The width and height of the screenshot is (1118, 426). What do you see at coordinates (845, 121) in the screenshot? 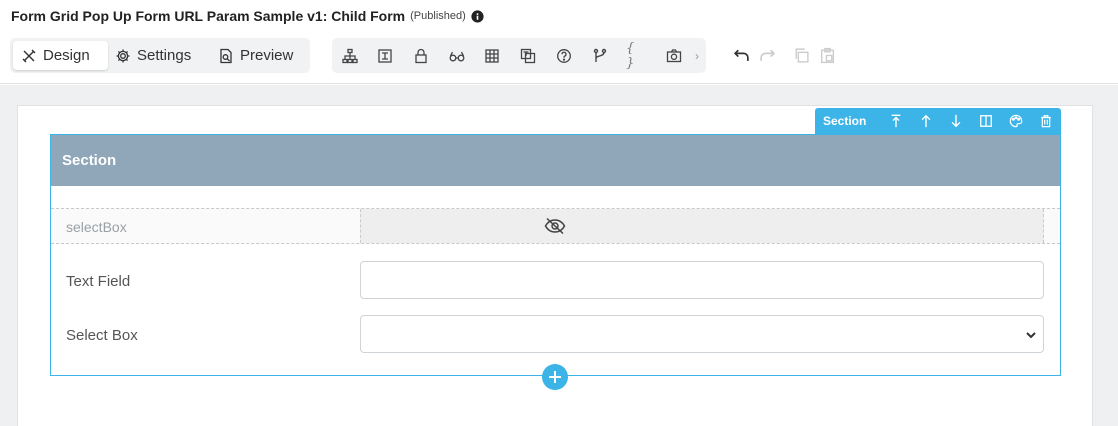
I see `section-toolbar-label: Section` at bounding box center [845, 121].